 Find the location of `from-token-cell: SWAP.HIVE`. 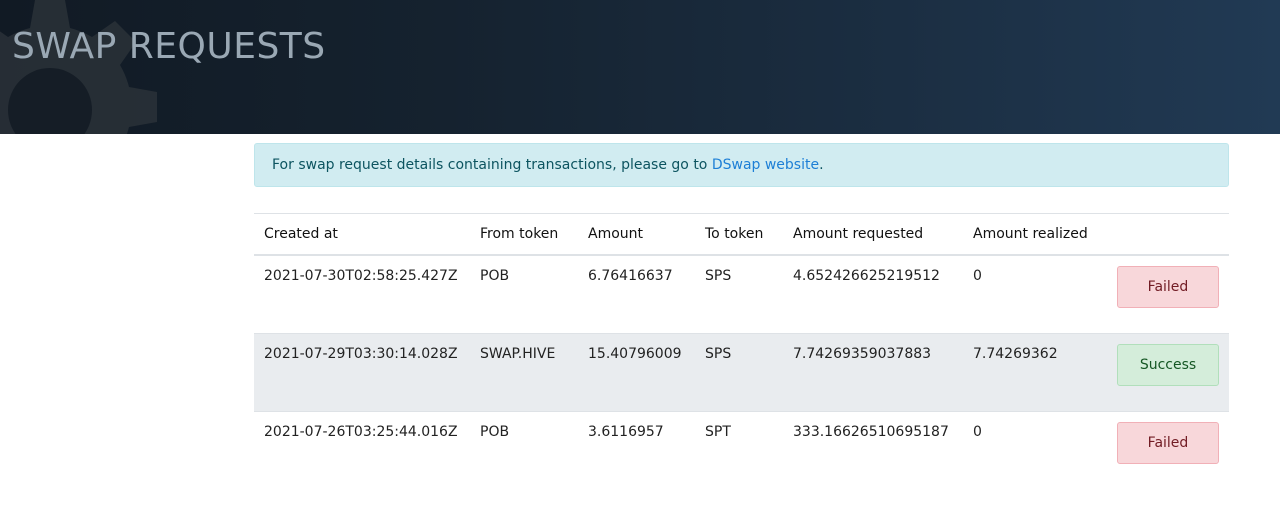

from-token-cell: SWAP.HIVE is located at coordinates (524, 371).